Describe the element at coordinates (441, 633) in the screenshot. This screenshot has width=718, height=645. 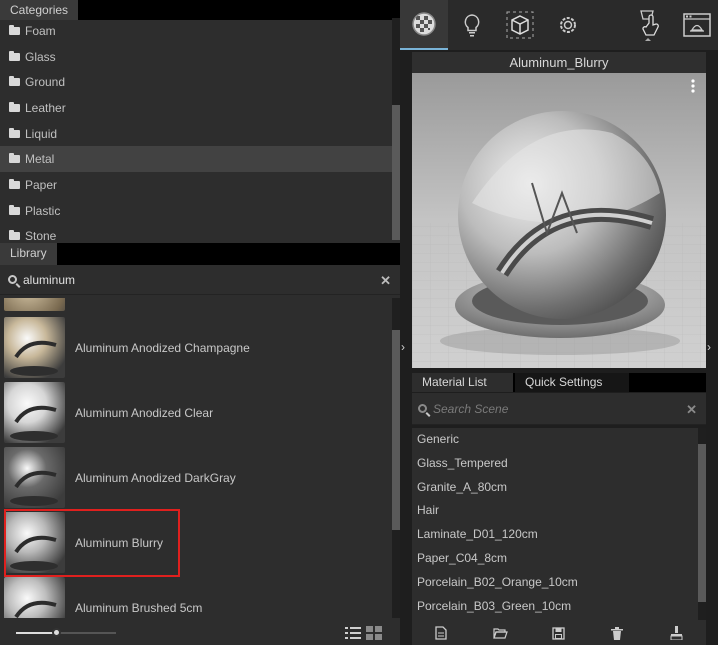
I see `new-file-icon` at that location.